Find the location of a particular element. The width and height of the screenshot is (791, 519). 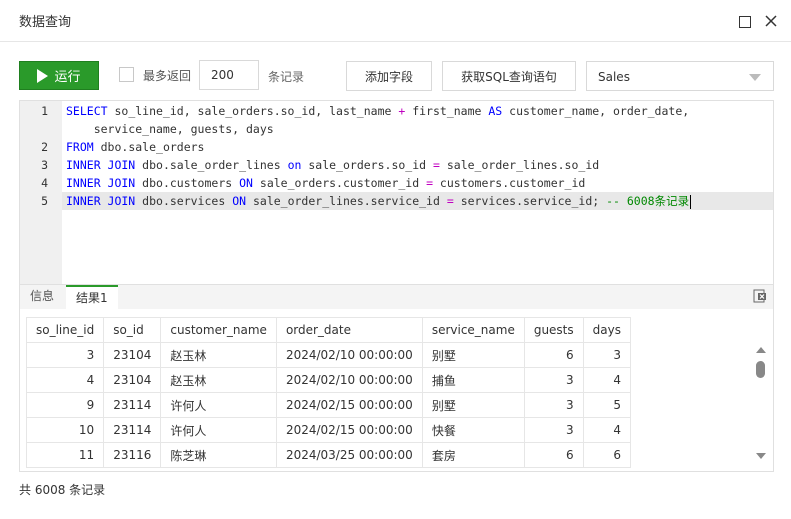

vertical-scrollbar is located at coordinates (761, 405).